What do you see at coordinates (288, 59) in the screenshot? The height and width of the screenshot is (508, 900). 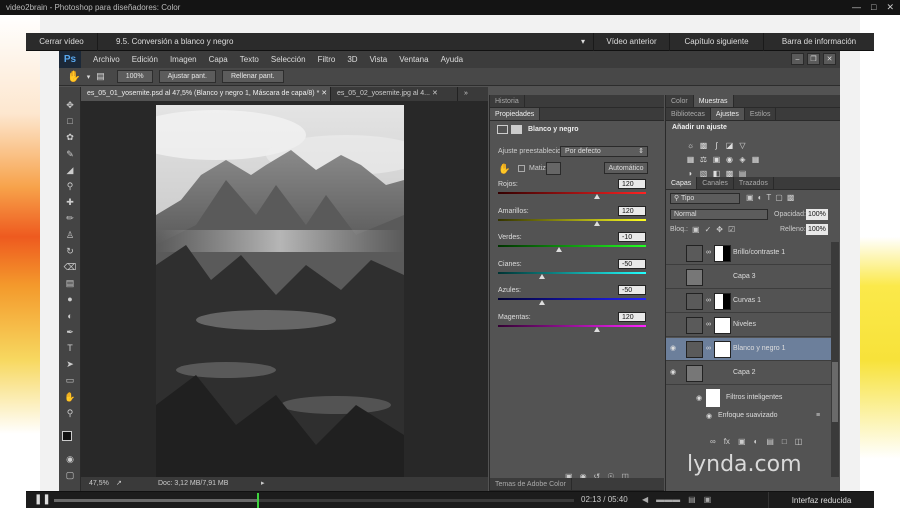 I see `menu-item: Selección` at bounding box center [288, 59].